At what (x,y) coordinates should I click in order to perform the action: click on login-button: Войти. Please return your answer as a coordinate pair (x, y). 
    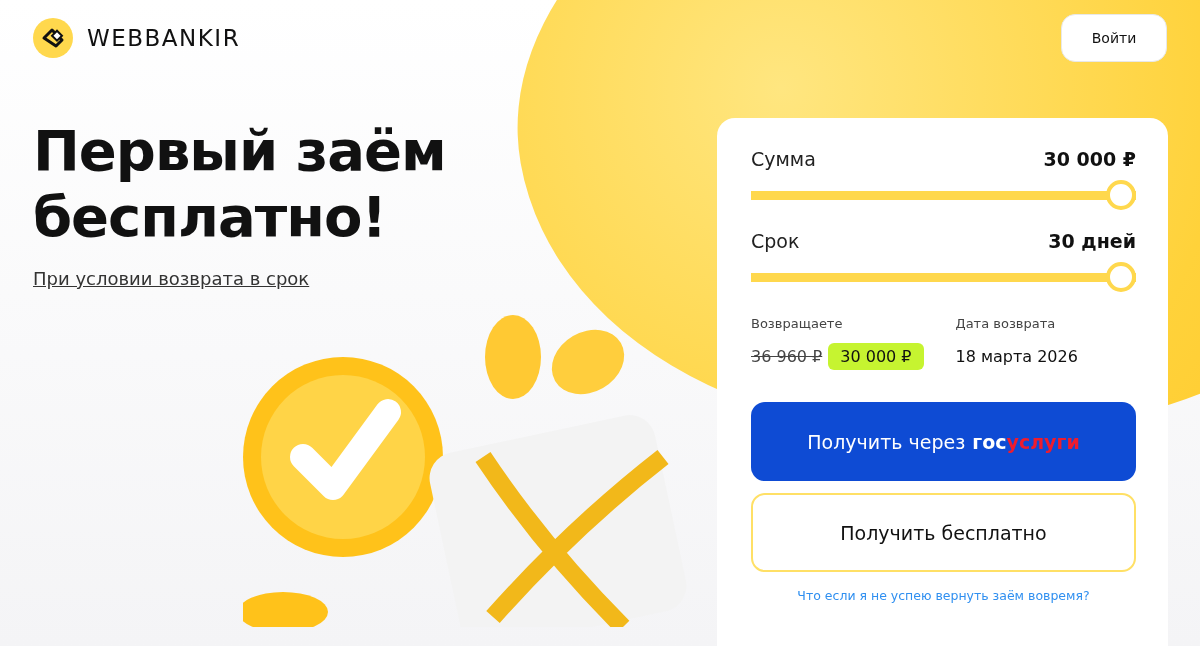
    Looking at the image, I should click on (1114, 38).